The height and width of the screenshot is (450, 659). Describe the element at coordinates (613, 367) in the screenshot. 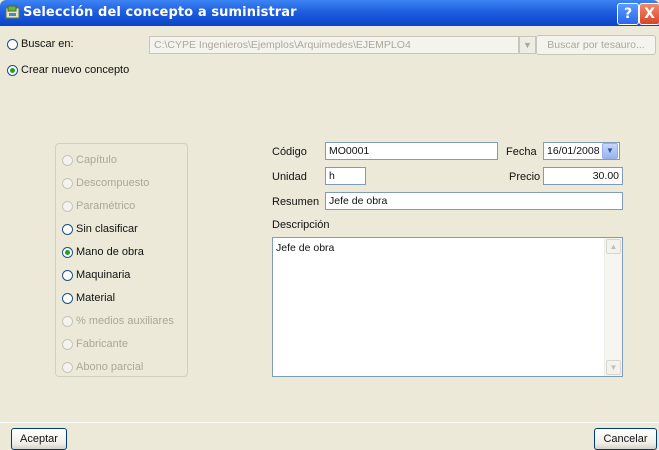

I see `scroll-down-icon: ▼` at that location.